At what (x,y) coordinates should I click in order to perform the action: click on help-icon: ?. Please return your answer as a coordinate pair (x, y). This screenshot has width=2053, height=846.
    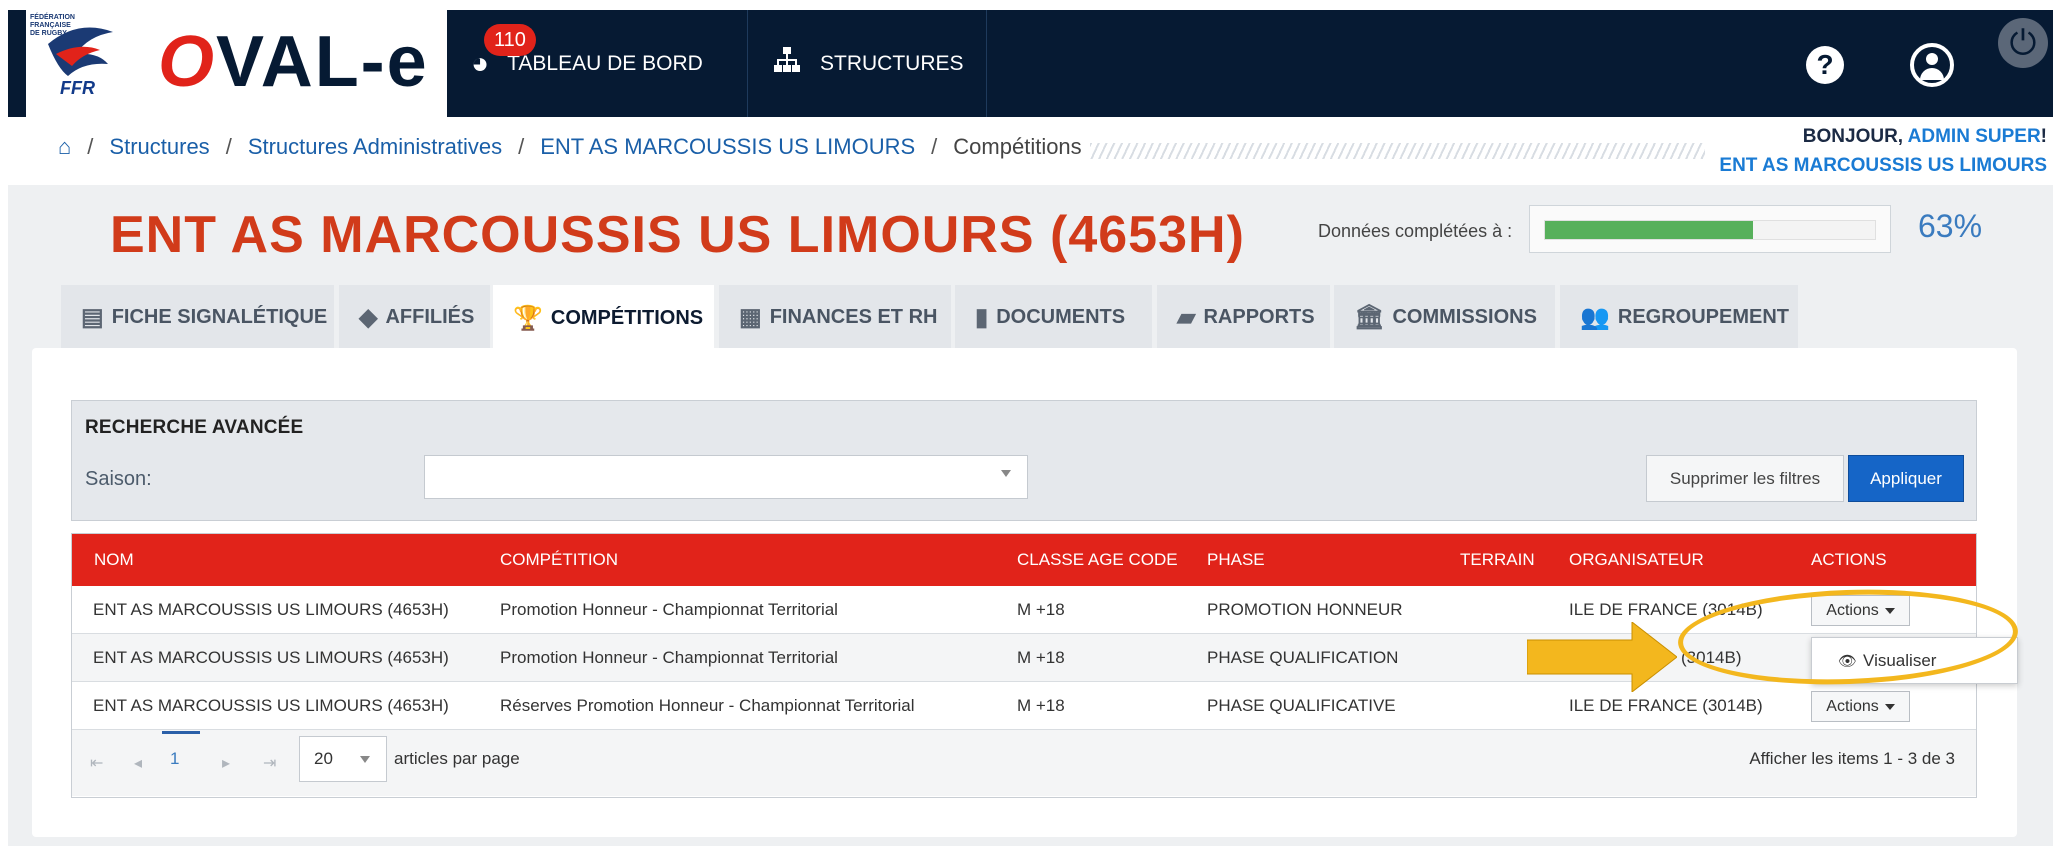
    Looking at the image, I should click on (1825, 65).